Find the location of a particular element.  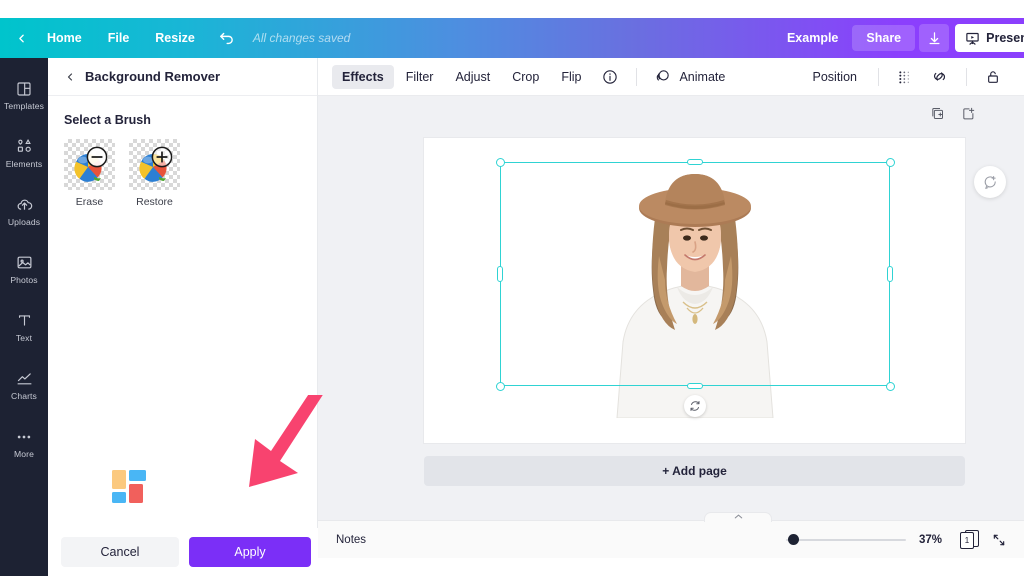

handle-right is located at coordinates (890, 274).